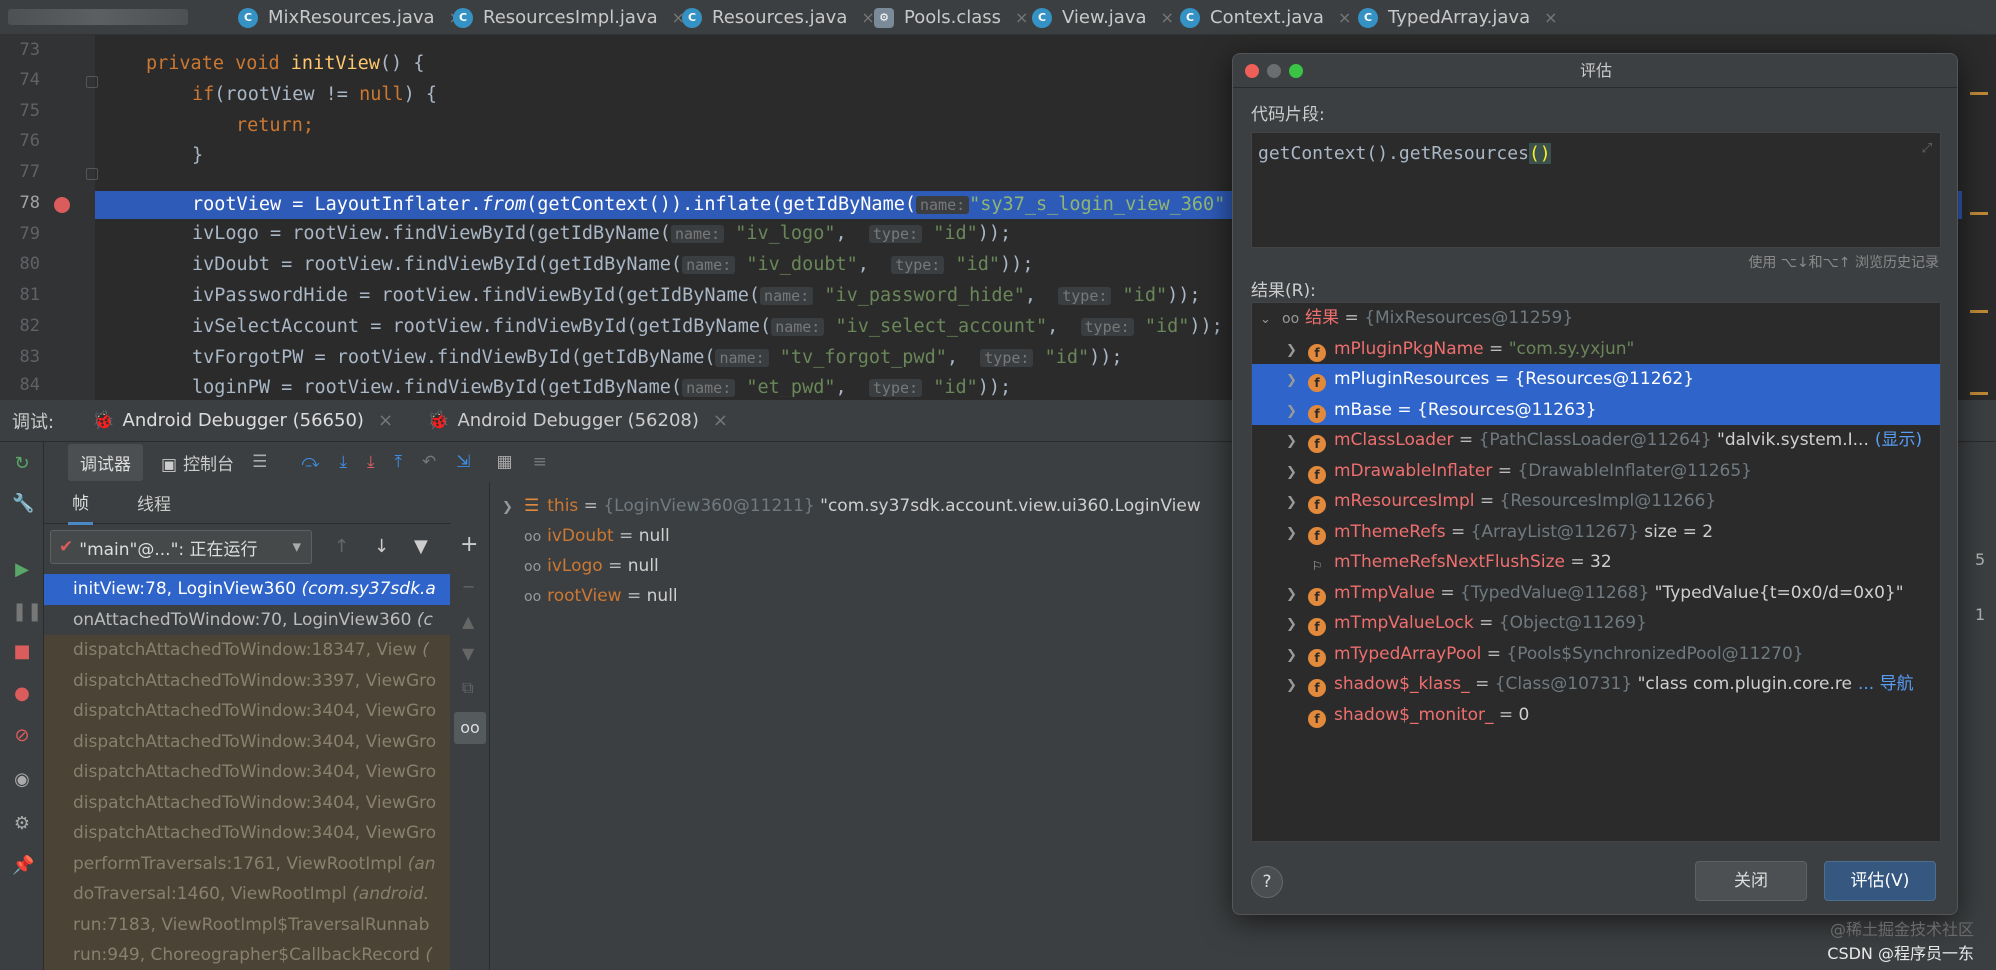 The width and height of the screenshot is (1996, 970). Describe the element at coordinates (247, 620) in the screenshot. I see `stack-frame: onAttachedToWindow:70, LoginView360 (c` at that location.